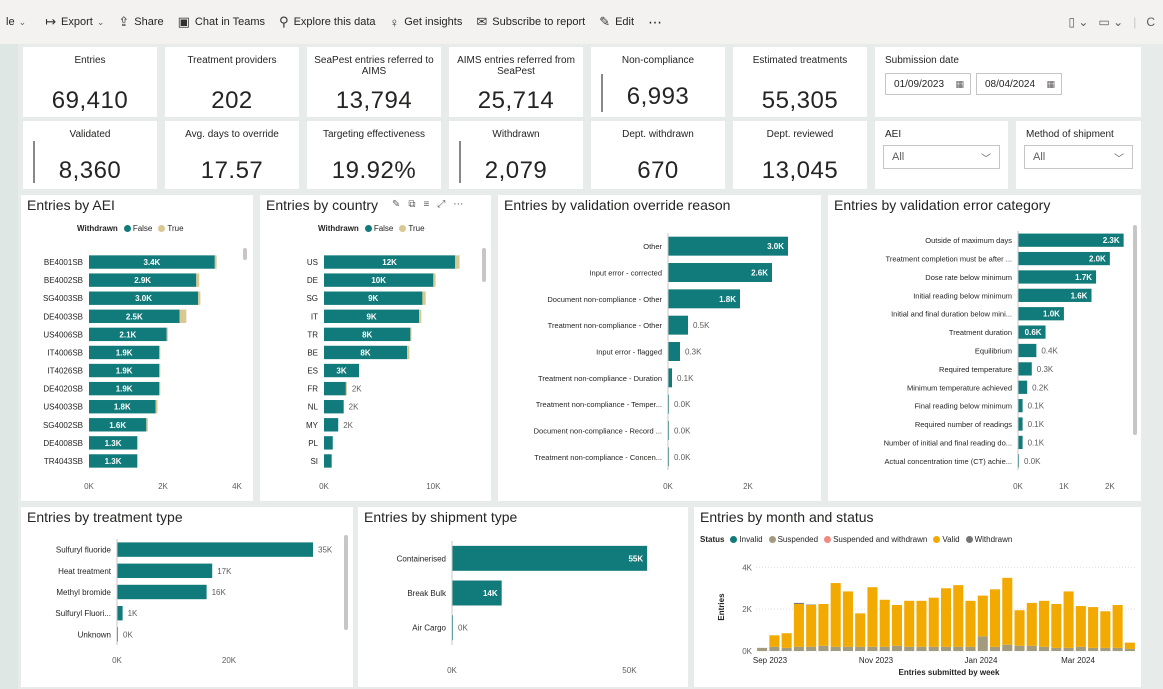 The height and width of the screenshot is (689, 1163). What do you see at coordinates (1078, 157) in the screenshot?
I see `shipment-dropdown: All ﹀` at bounding box center [1078, 157].